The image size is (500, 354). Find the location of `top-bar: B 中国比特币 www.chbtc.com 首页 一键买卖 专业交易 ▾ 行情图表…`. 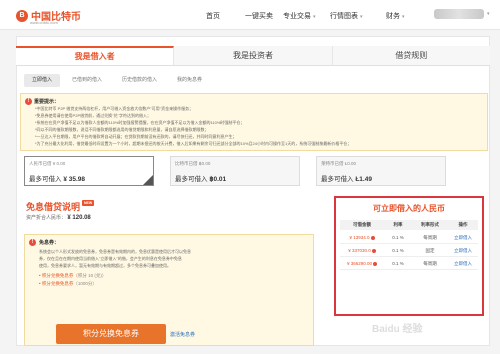

top-bar: B 中国比特币 www.chbtc.com 首页 一键买卖 专业交易 ▾ 行情图表… is located at coordinates (250, 15).